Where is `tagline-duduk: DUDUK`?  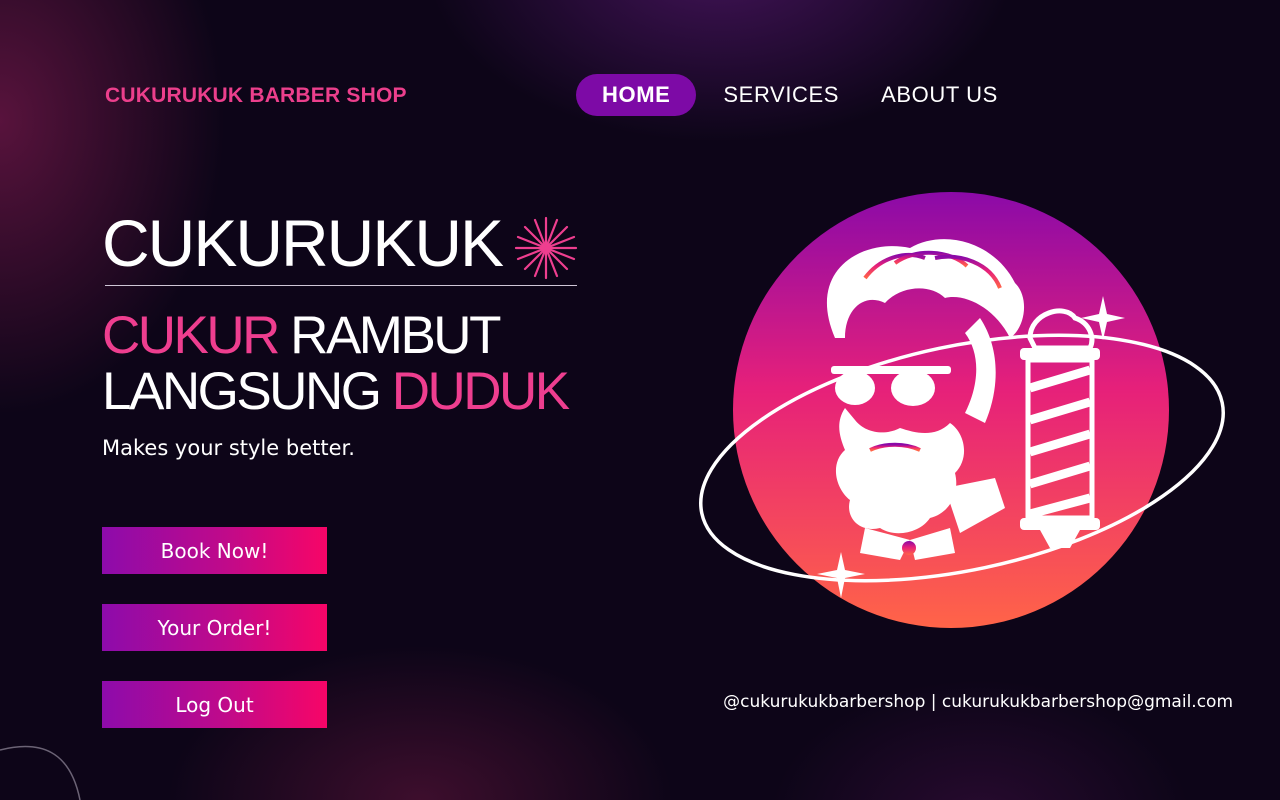 tagline-duduk: DUDUK is located at coordinates (480, 391).